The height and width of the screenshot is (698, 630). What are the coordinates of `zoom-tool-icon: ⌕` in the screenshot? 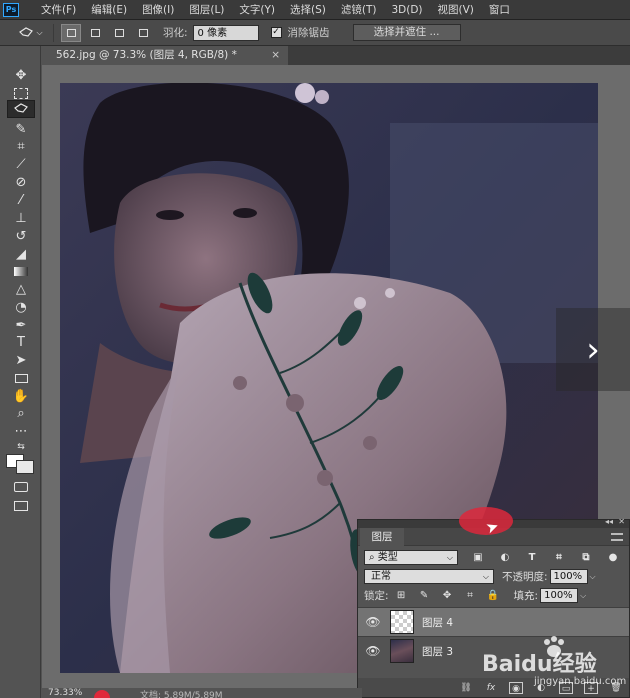 It's located at (21, 413).